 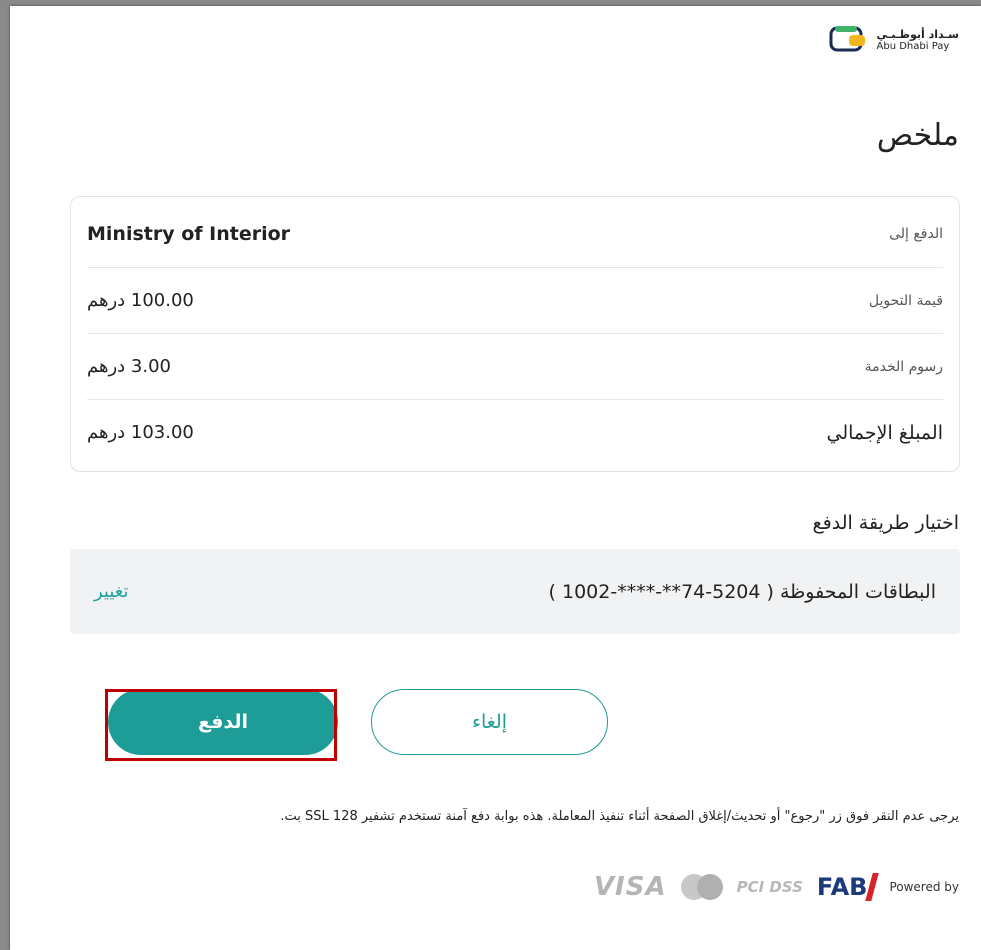 I want to click on amount-value: 100.00 درهم, so click(x=140, y=300).